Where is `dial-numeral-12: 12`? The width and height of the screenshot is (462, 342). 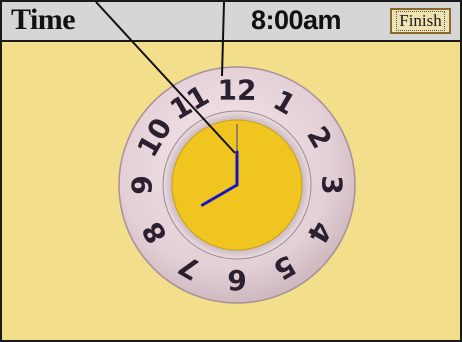
dial-numeral-12: 12 is located at coordinates (237, 90).